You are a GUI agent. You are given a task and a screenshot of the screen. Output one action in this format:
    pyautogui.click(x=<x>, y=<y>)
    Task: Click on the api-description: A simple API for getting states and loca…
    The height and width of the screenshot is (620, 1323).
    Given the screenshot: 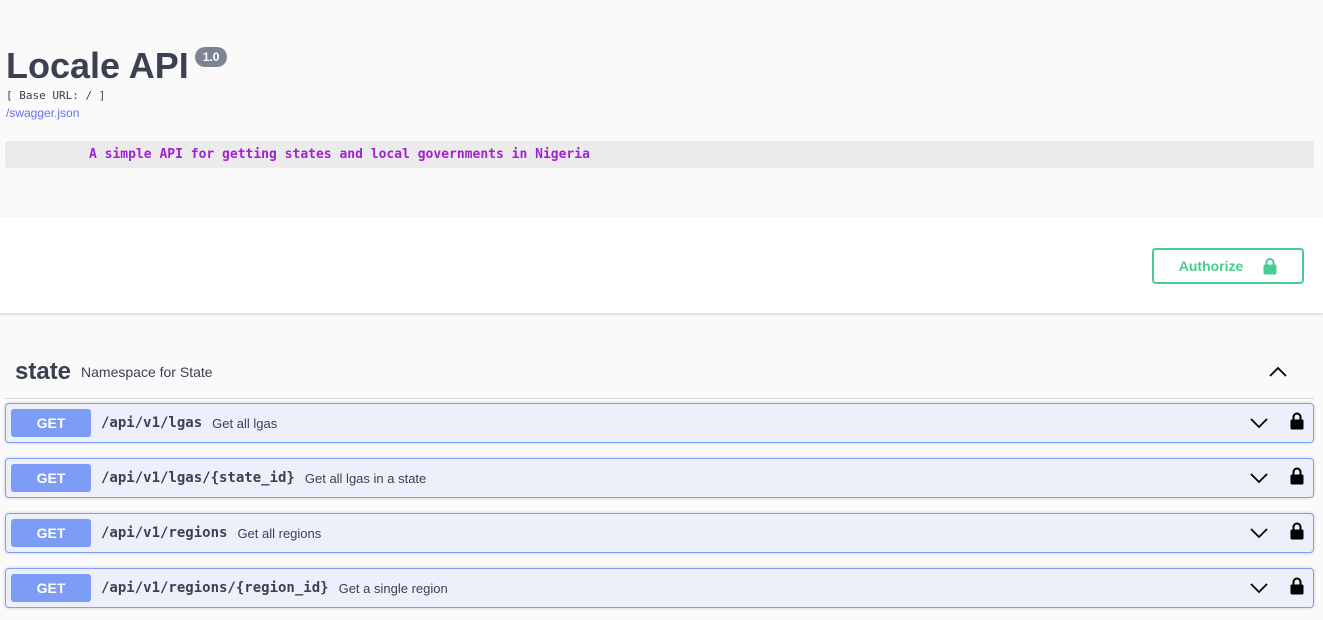 What is the action you would take?
    pyautogui.click(x=659, y=154)
    